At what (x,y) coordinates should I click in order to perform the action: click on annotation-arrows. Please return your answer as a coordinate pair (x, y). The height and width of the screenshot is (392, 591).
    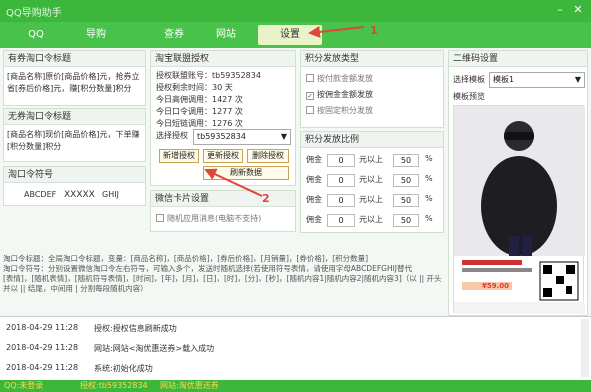
    Looking at the image, I should click on (284, 111).